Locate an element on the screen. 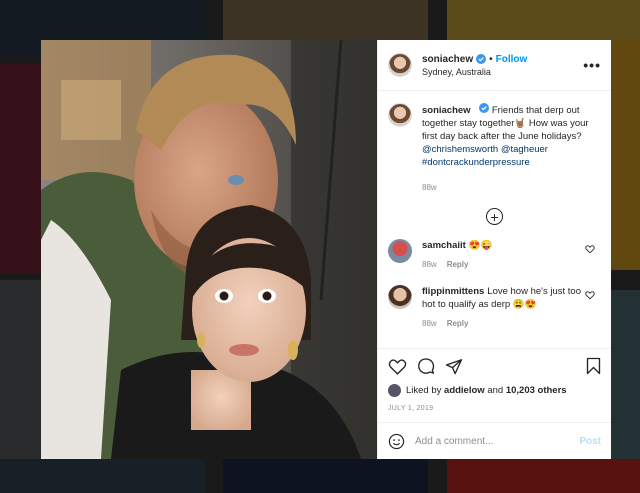  likes-summary: Liked by addielow and 10,203 others is located at coordinates (494, 390).